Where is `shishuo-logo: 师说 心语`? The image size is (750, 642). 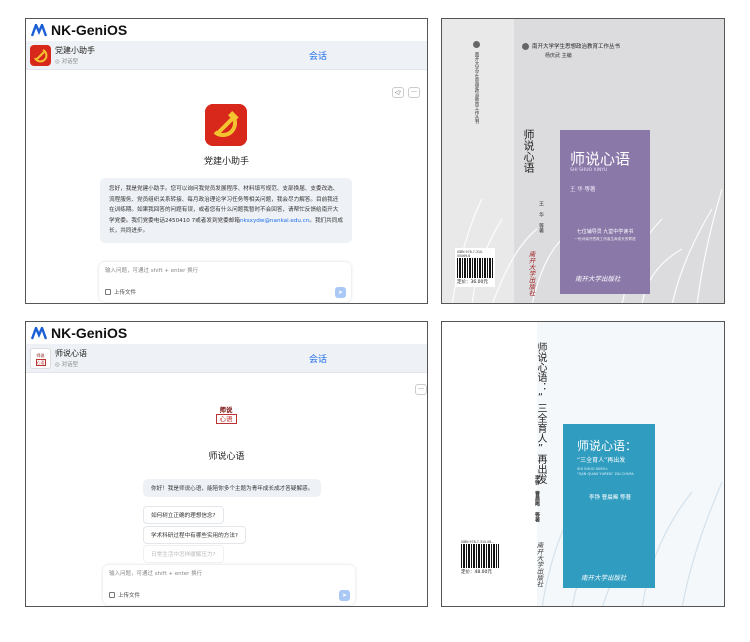 shishuo-logo: 师说 心语 is located at coordinates (226, 422).